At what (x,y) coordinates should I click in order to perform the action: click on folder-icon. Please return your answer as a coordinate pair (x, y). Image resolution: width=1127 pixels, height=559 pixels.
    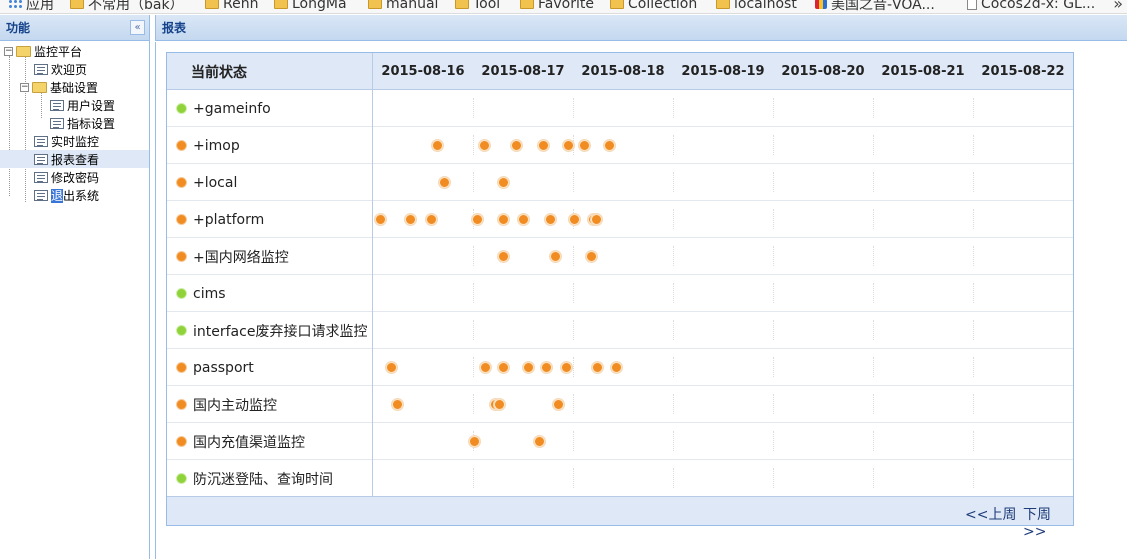
    Looking at the image, I should click on (527, 4).